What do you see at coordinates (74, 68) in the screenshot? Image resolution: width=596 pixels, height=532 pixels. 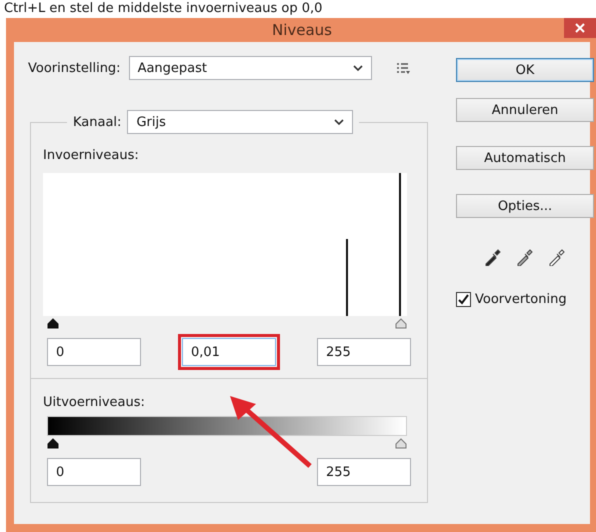 I see `preset-label: Voorinstelling:` at bounding box center [74, 68].